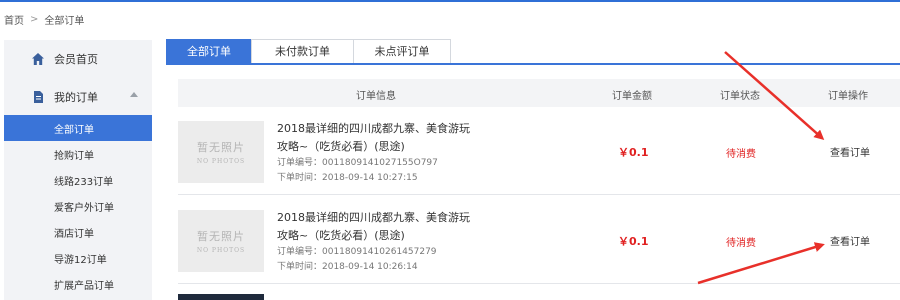 This screenshot has height=300, width=900. I want to click on header-order-info: 订单信息, so click(376, 96).